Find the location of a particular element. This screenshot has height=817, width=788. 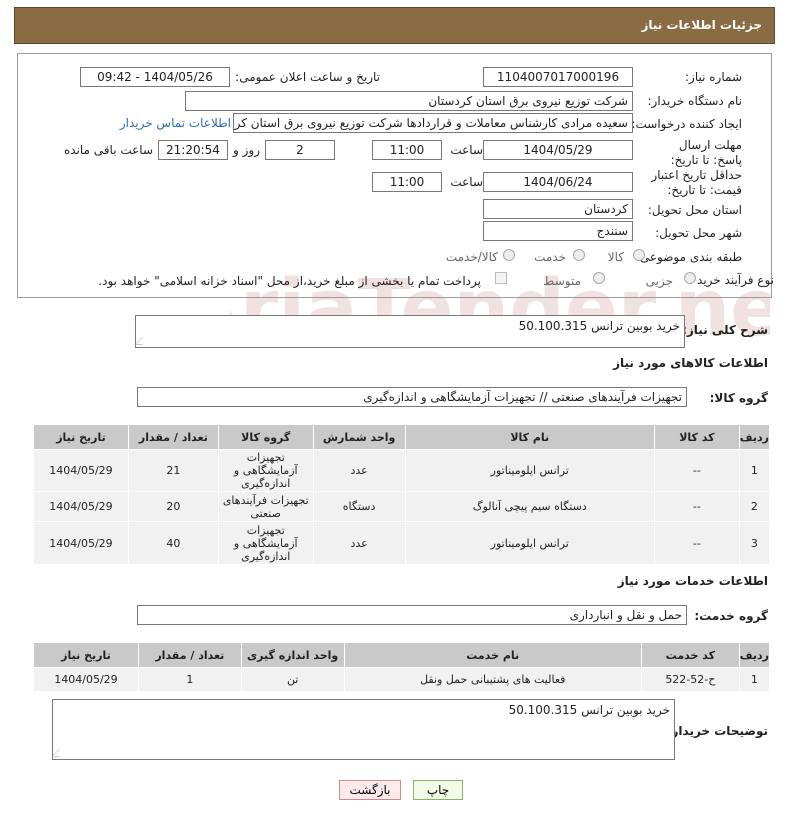

goods-section-title: اطلاعات کالاهای مورد نیاز is located at coordinates (690, 363).